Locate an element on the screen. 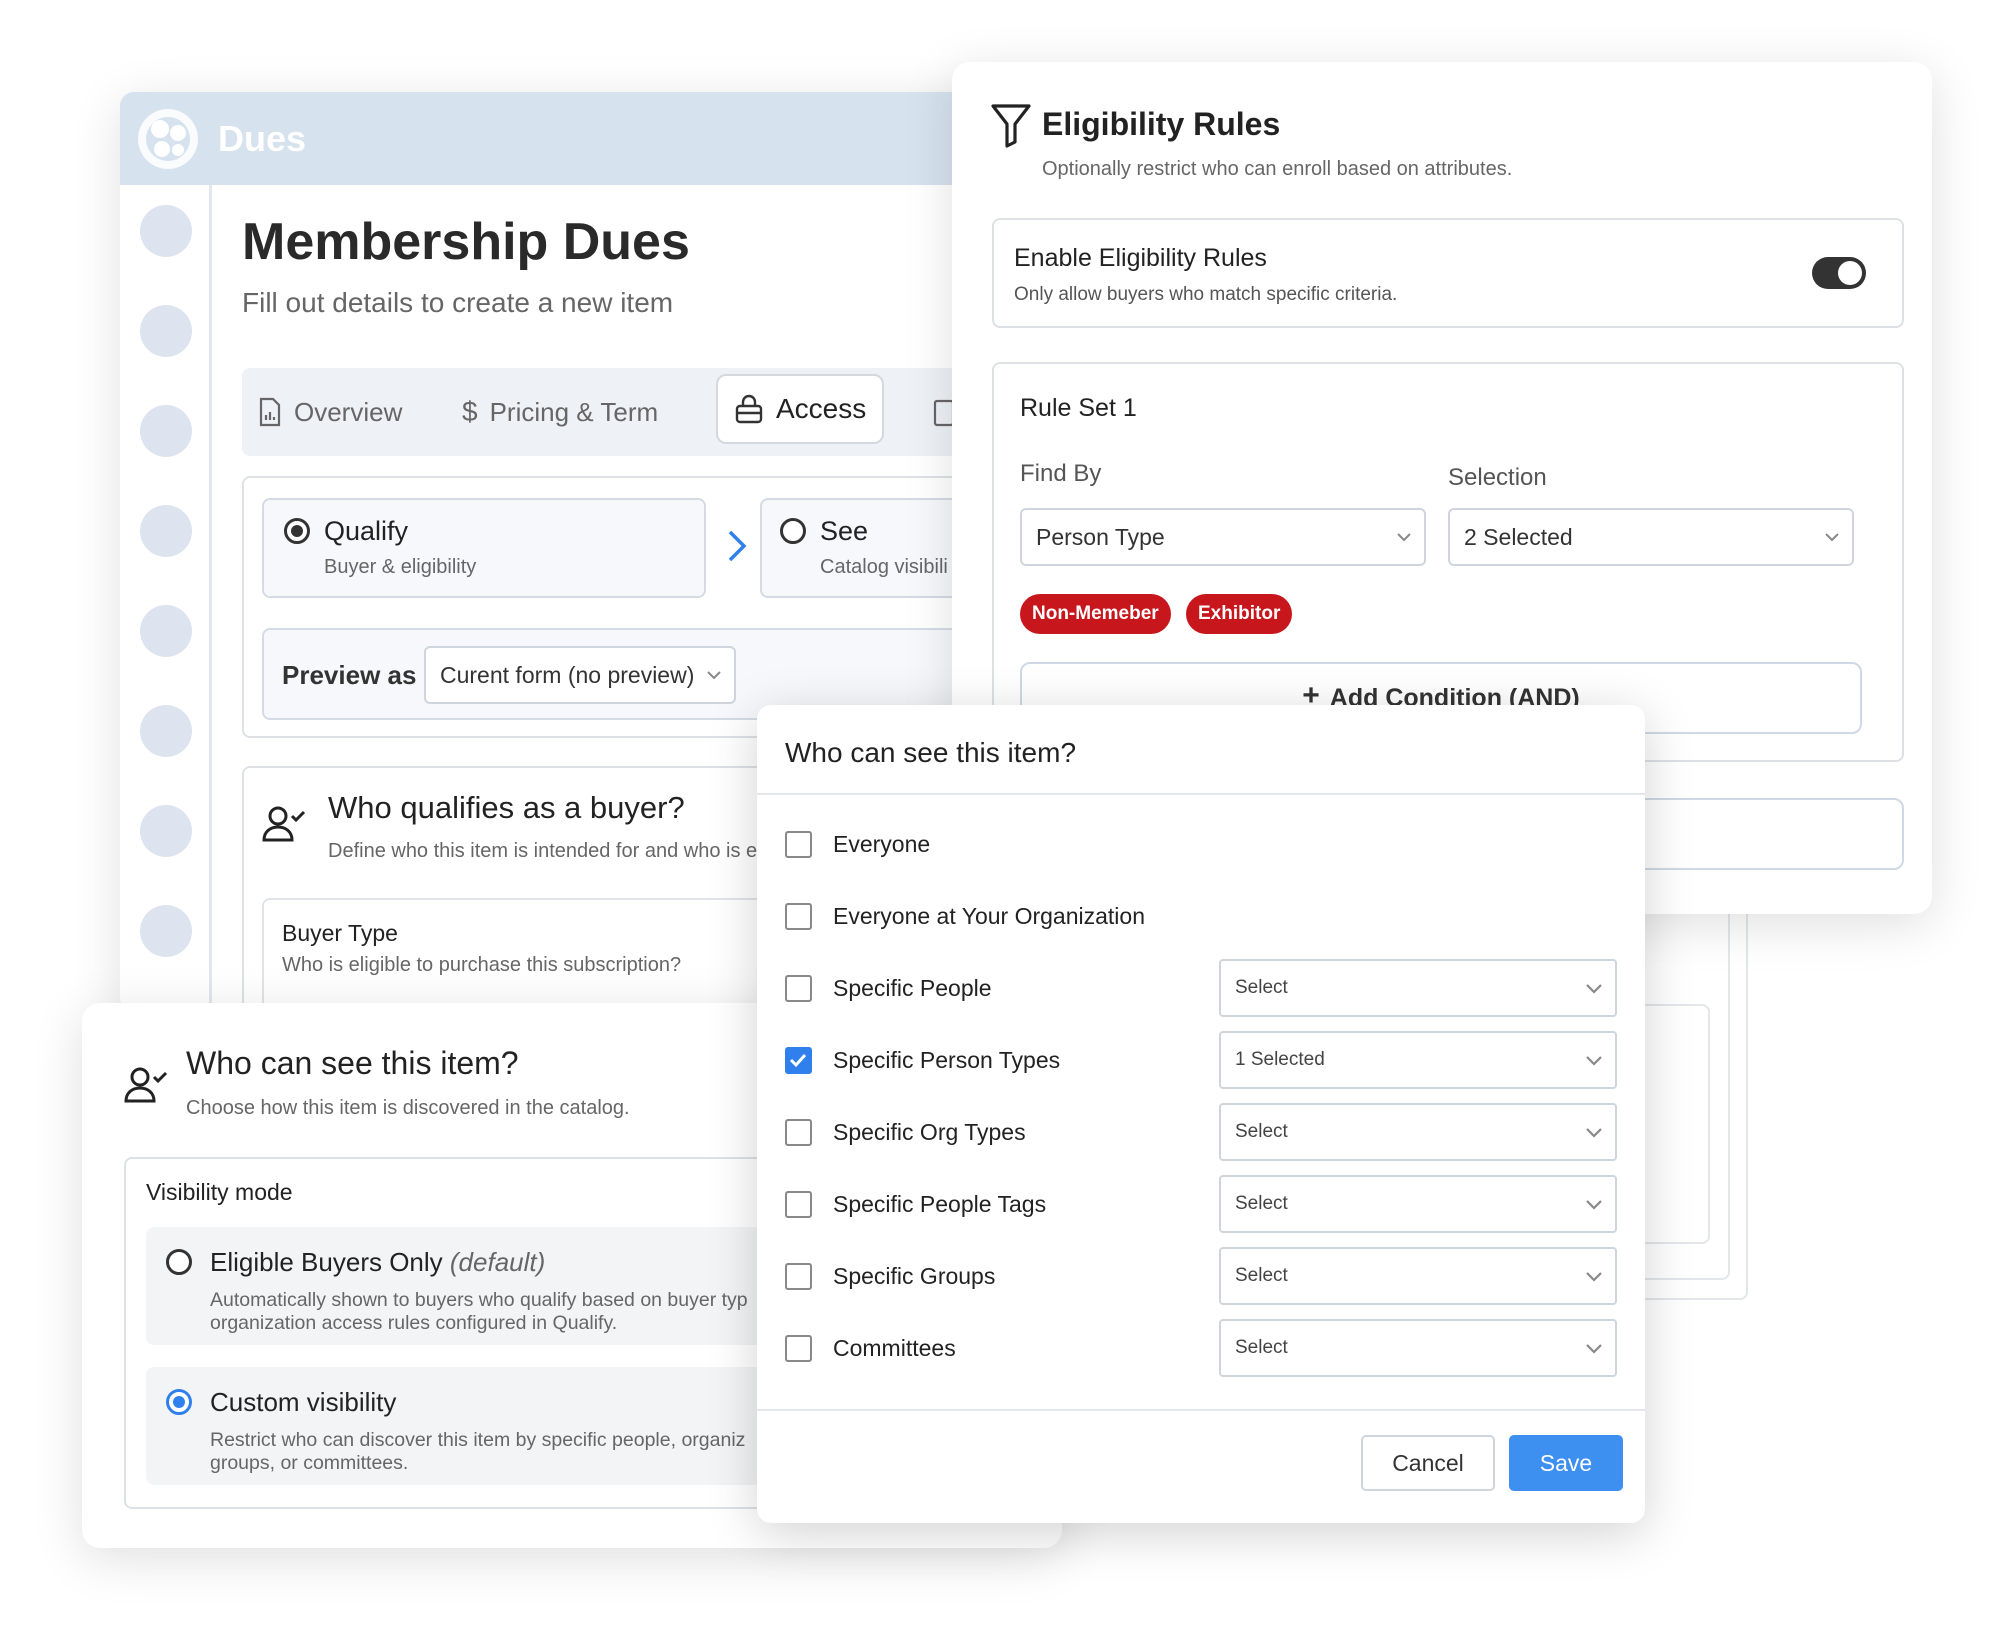 This screenshot has height=1641, width=2000. tab-overview: Overview is located at coordinates (330, 412).